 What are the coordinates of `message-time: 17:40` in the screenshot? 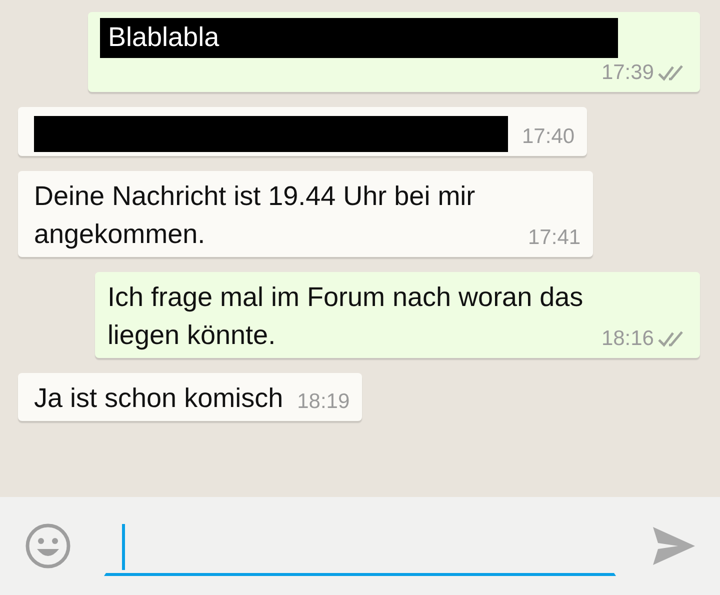 It's located at (548, 137).